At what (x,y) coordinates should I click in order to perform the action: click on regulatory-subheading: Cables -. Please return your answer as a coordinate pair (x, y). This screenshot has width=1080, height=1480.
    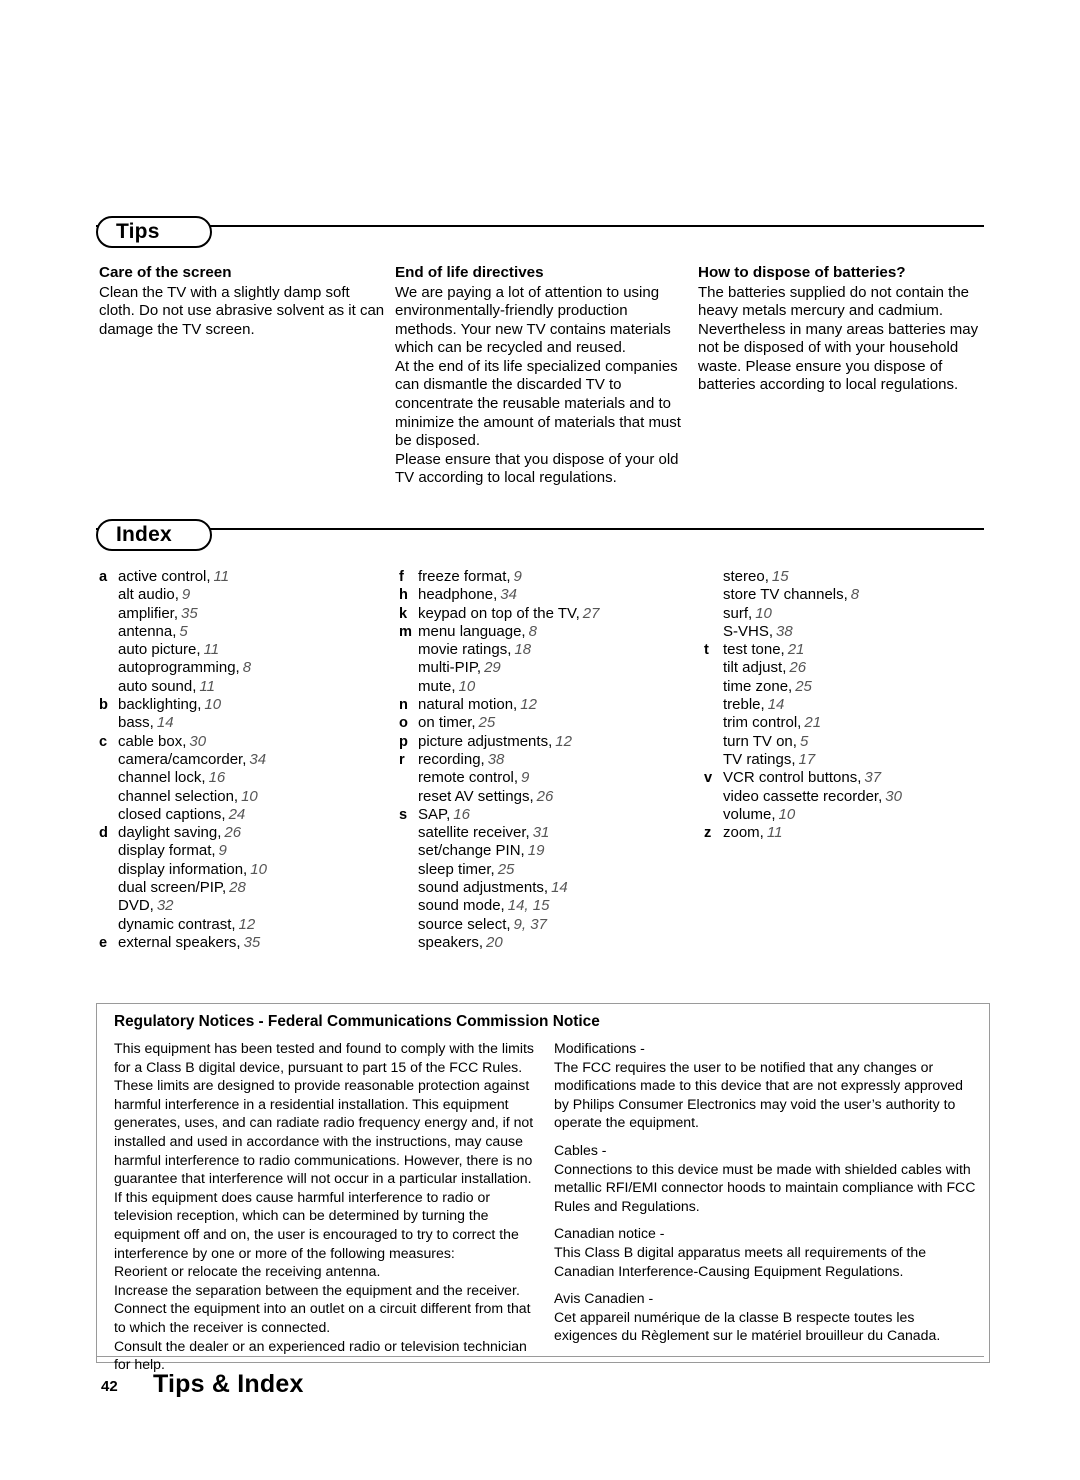
    Looking at the image, I should click on (580, 1149).